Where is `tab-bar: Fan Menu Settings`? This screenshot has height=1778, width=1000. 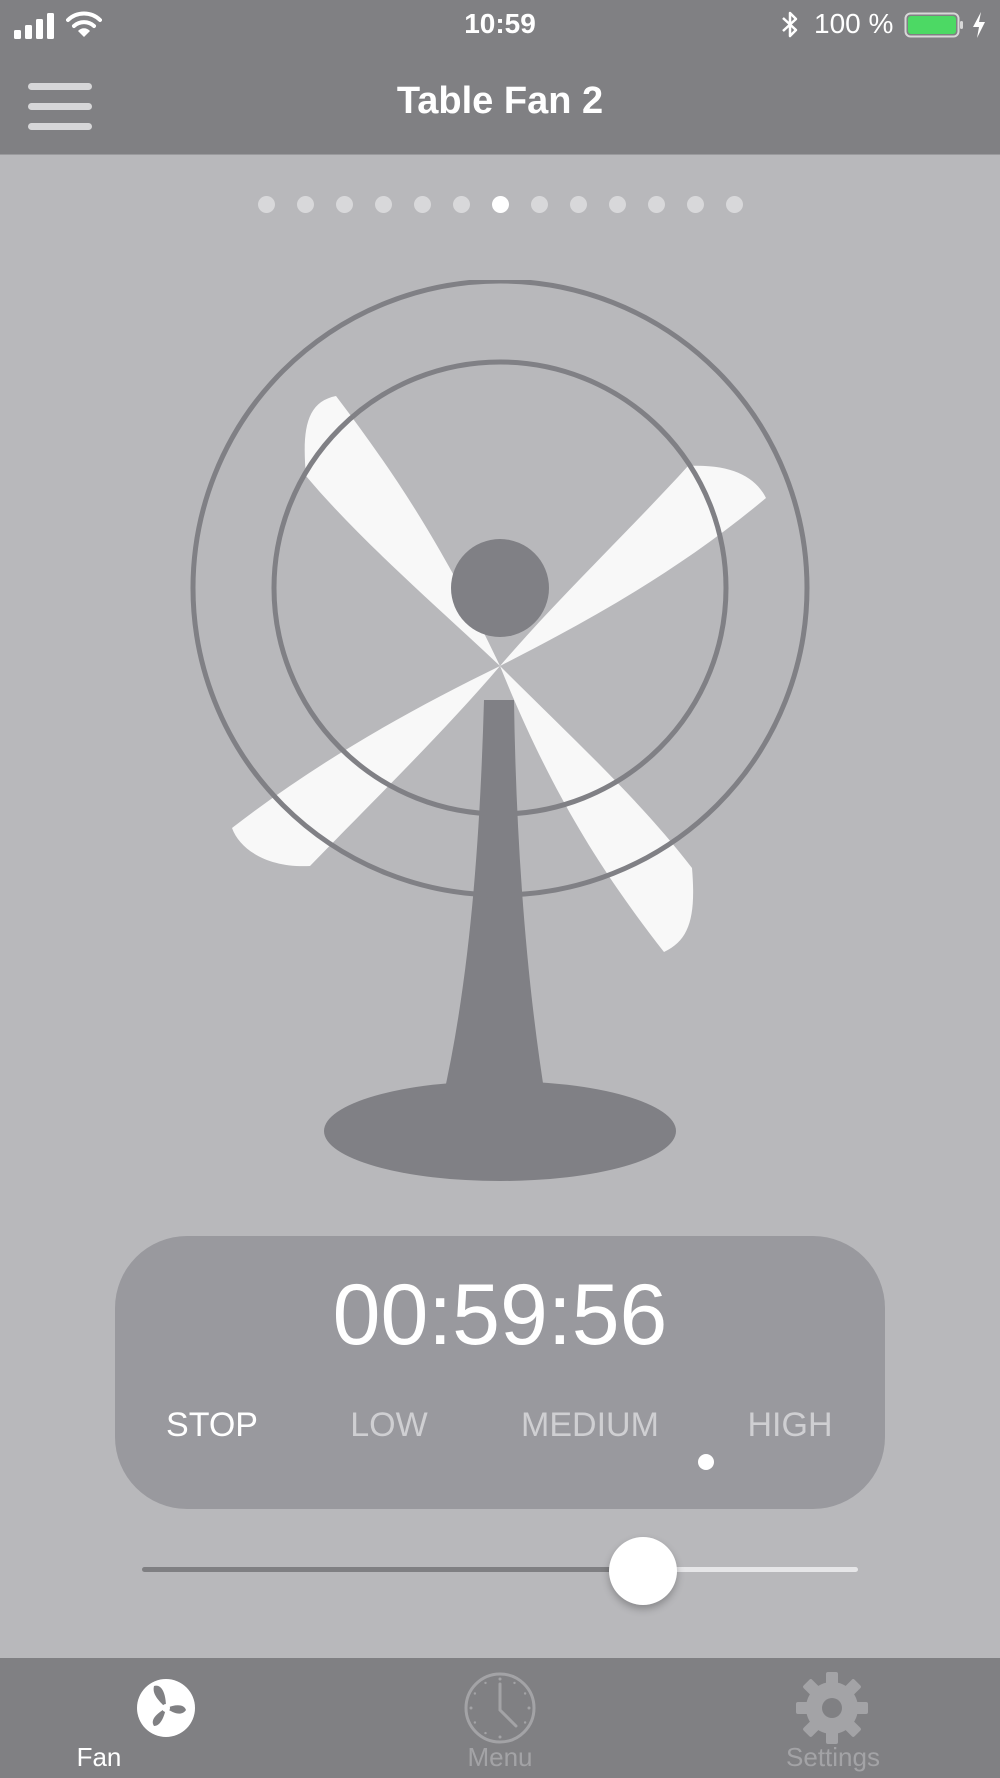
tab-bar: Fan Menu Settings is located at coordinates (500, 1718).